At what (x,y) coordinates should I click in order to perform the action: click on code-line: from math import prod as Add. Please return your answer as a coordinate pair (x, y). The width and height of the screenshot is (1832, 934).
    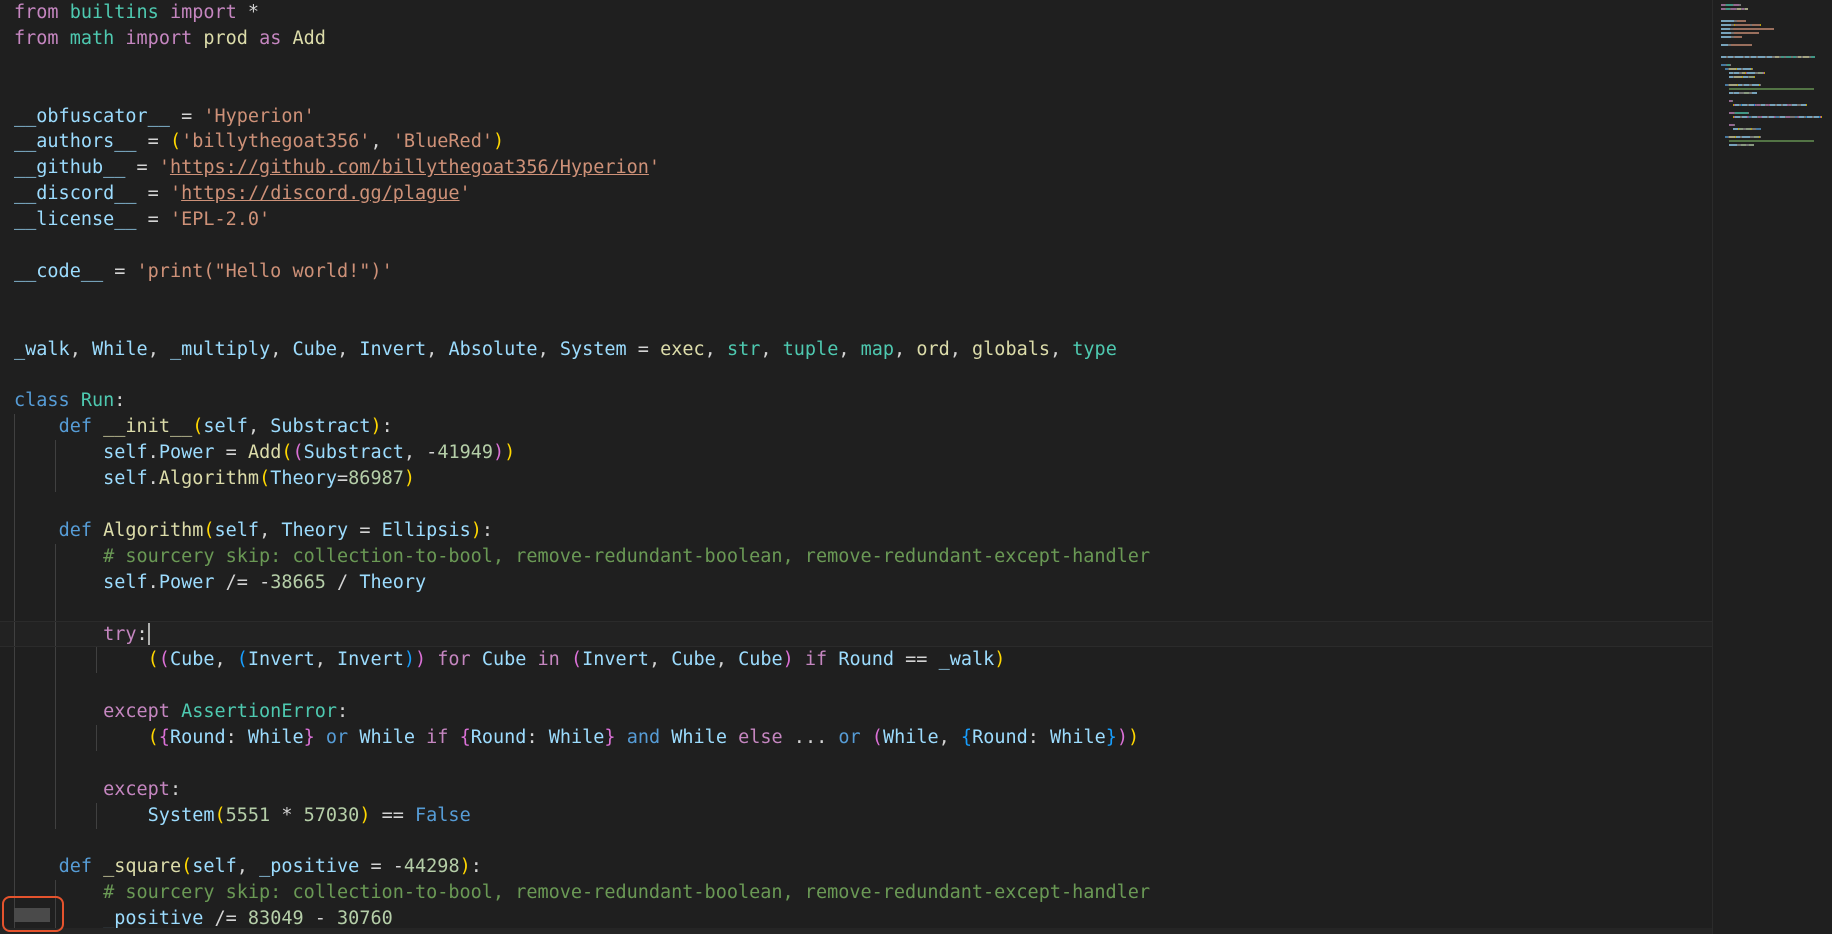
    Looking at the image, I should click on (856, 39).